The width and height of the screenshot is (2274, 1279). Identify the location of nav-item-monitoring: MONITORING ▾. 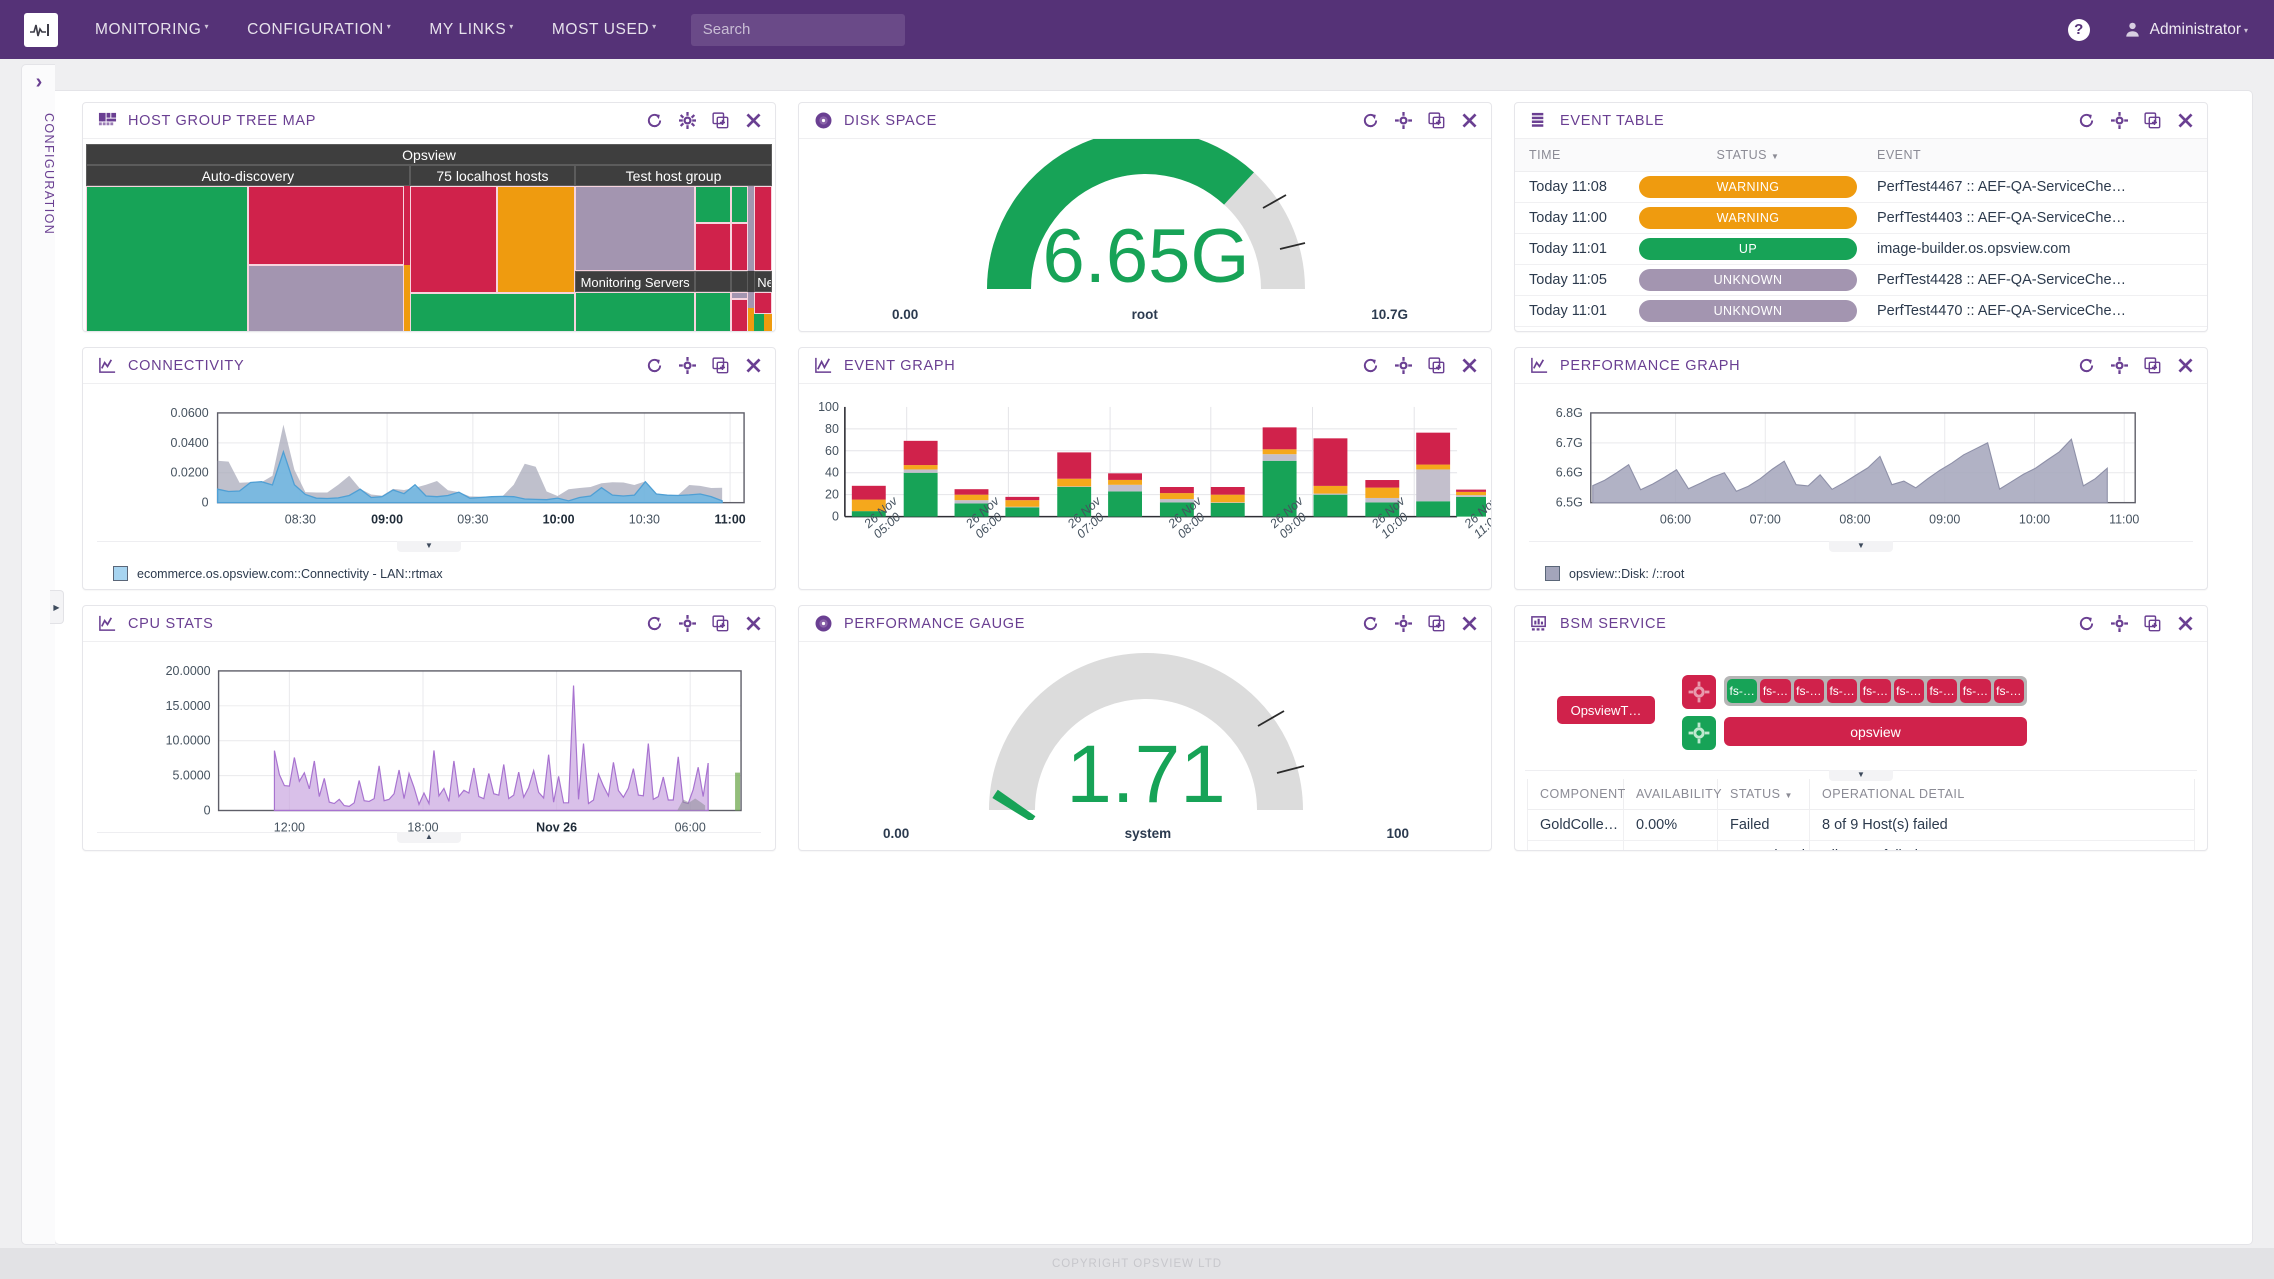
(152, 30).